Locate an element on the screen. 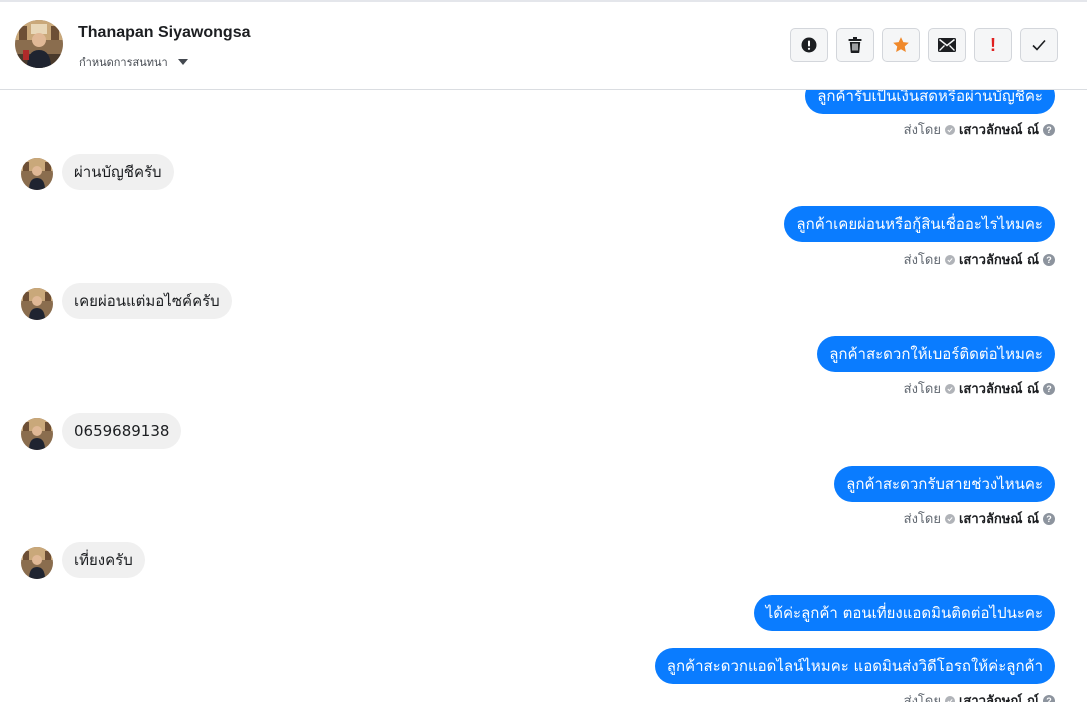 This screenshot has height=702, width=1087. message-text: เที่ยงครับ is located at coordinates (103, 559).